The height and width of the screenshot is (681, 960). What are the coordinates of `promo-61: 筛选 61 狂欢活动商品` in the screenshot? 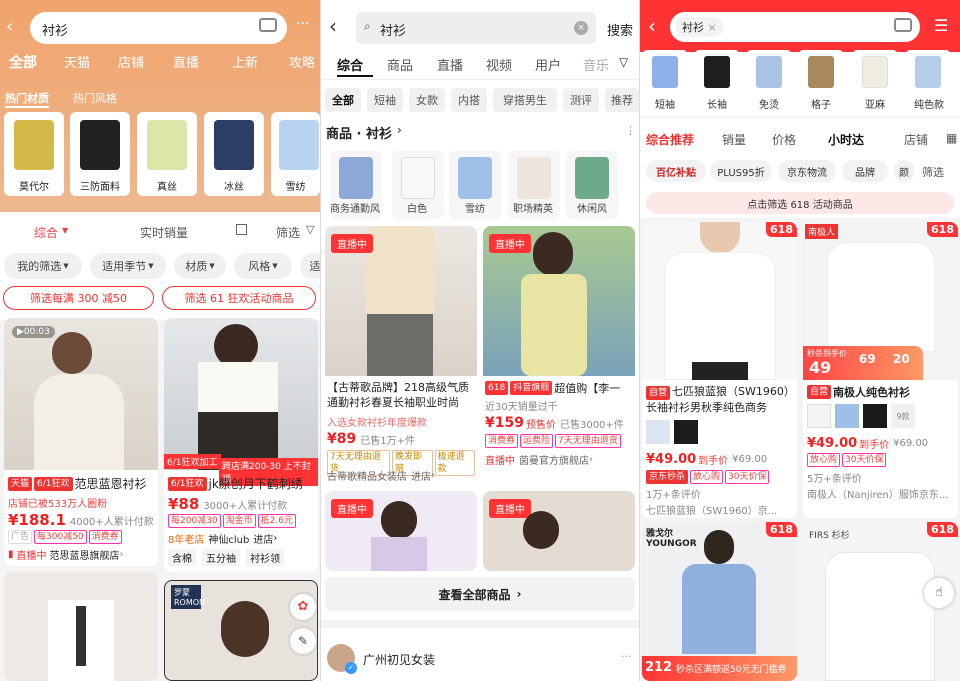 It's located at (239, 298).